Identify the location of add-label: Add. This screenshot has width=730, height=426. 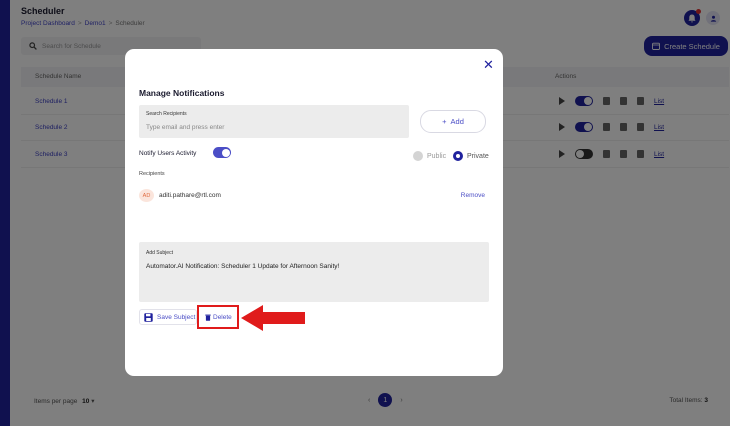
(457, 121).